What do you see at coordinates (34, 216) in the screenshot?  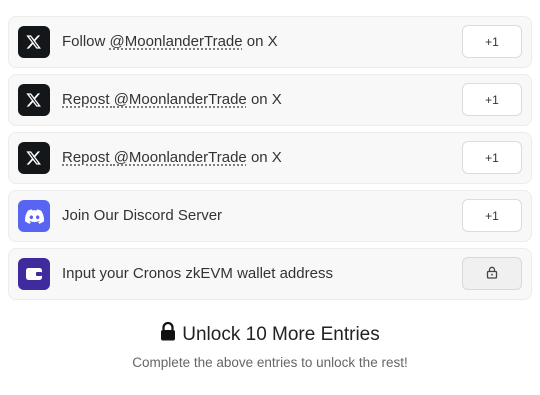 I see `discord-icon` at bounding box center [34, 216].